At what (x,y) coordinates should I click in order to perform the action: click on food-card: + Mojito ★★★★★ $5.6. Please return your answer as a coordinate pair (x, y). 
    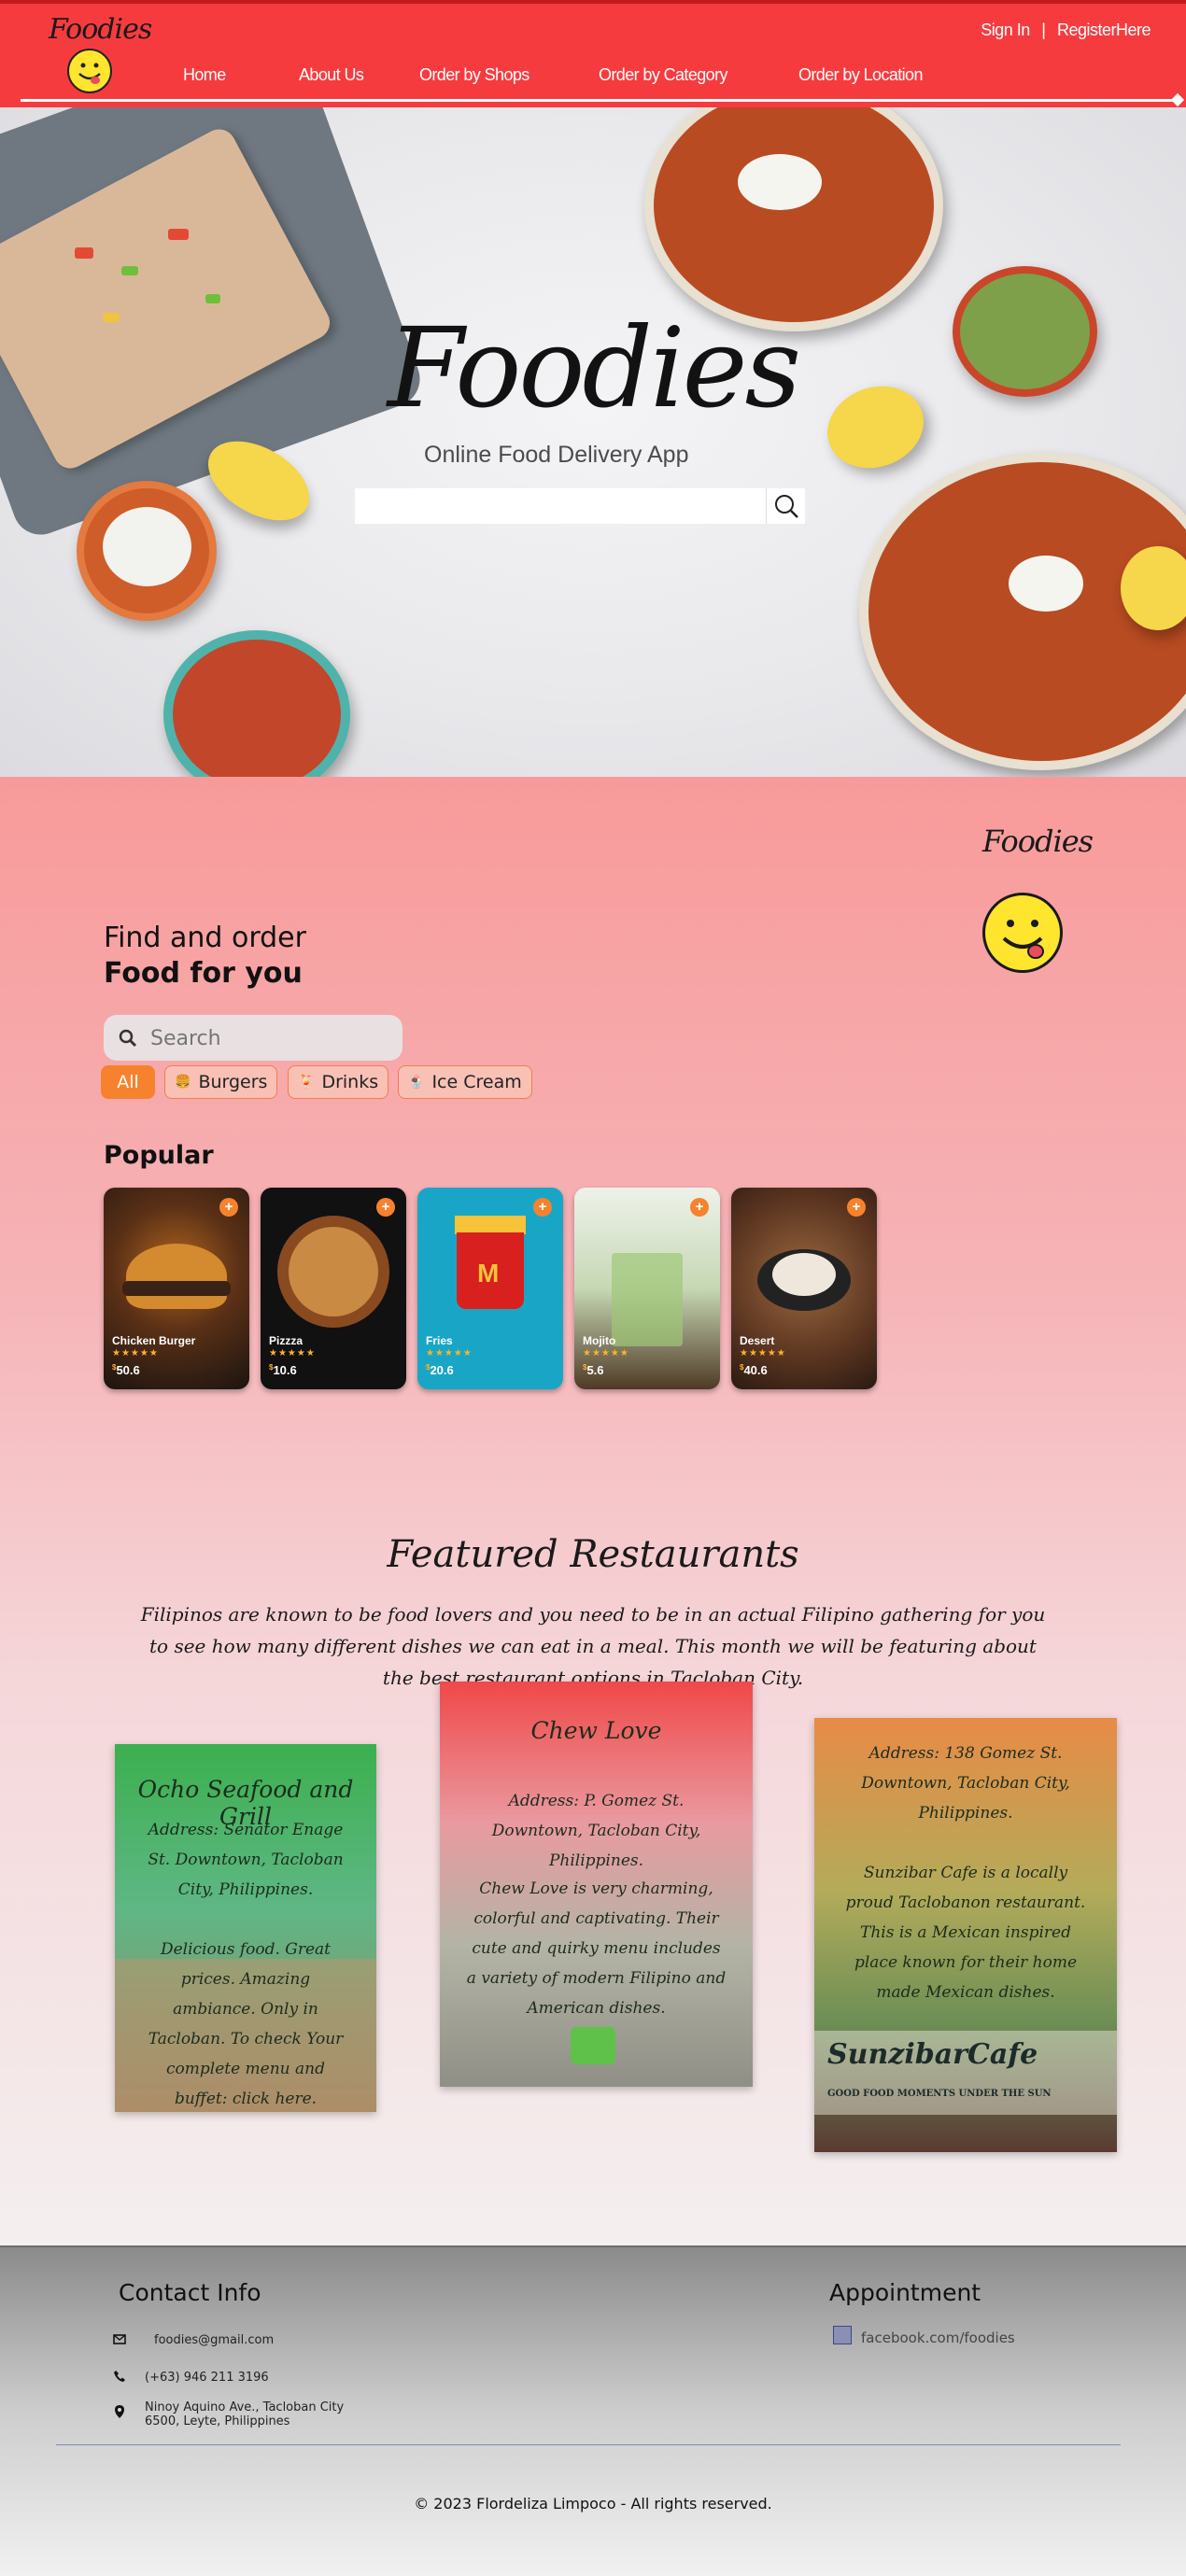
    Looking at the image, I should click on (647, 1289).